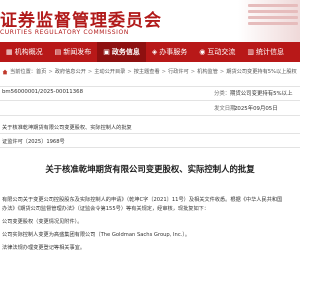 The image size is (320, 300). Describe the element at coordinates (221, 52) in the screenshot. I see `nav-item-label: 互动交流` at that location.